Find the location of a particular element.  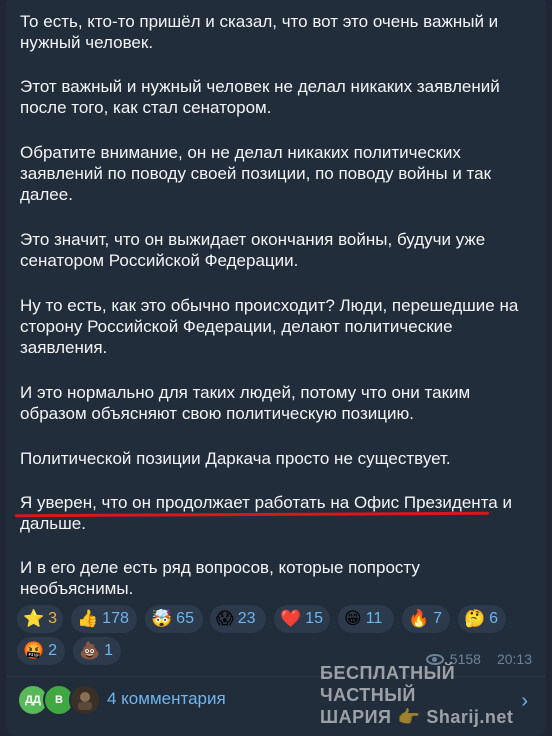

grinning-face-icon: 😁 is located at coordinates (353, 618).